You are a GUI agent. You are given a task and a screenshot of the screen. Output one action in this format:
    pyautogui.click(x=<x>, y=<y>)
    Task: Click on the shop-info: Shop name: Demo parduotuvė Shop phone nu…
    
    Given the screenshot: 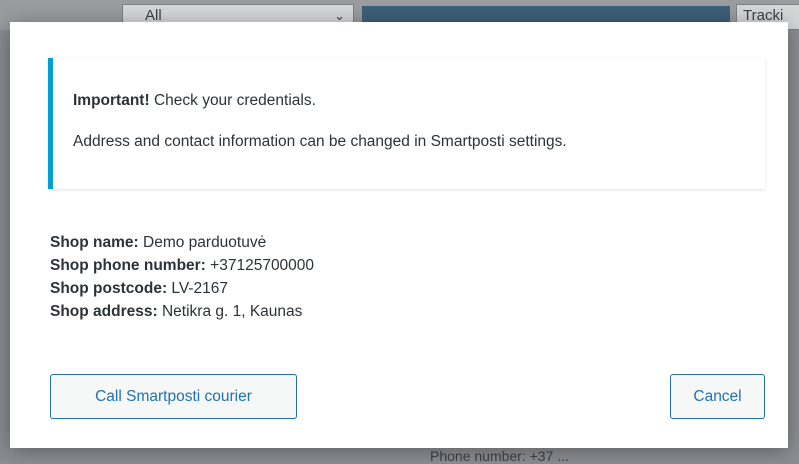 What is the action you would take?
    pyautogui.click(x=182, y=277)
    